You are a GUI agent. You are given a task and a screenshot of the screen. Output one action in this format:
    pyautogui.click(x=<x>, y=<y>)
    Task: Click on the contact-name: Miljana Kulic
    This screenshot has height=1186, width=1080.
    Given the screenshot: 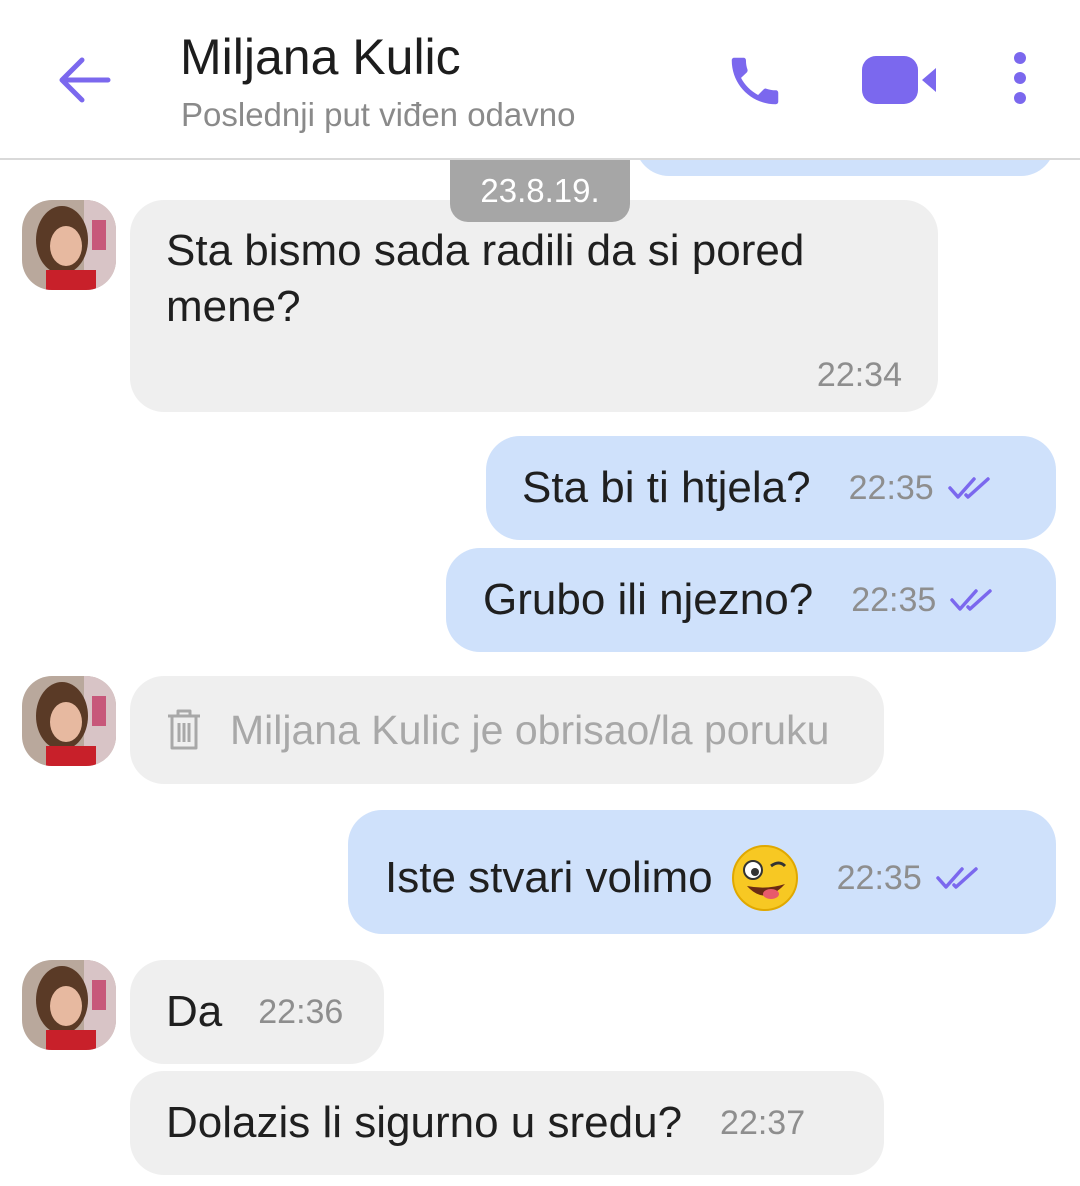 What is the action you would take?
    pyautogui.click(x=320, y=57)
    